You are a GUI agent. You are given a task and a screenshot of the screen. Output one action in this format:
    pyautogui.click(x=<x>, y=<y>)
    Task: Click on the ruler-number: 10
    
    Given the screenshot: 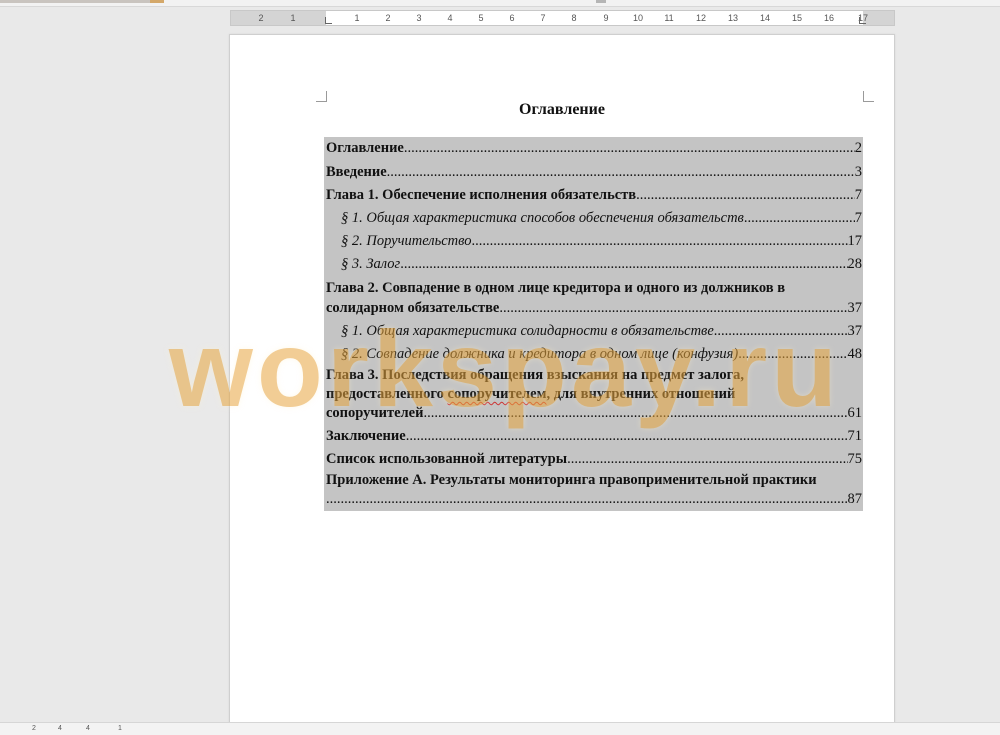 What is the action you would take?
    pyautogui.click(x=638, y=18)
    